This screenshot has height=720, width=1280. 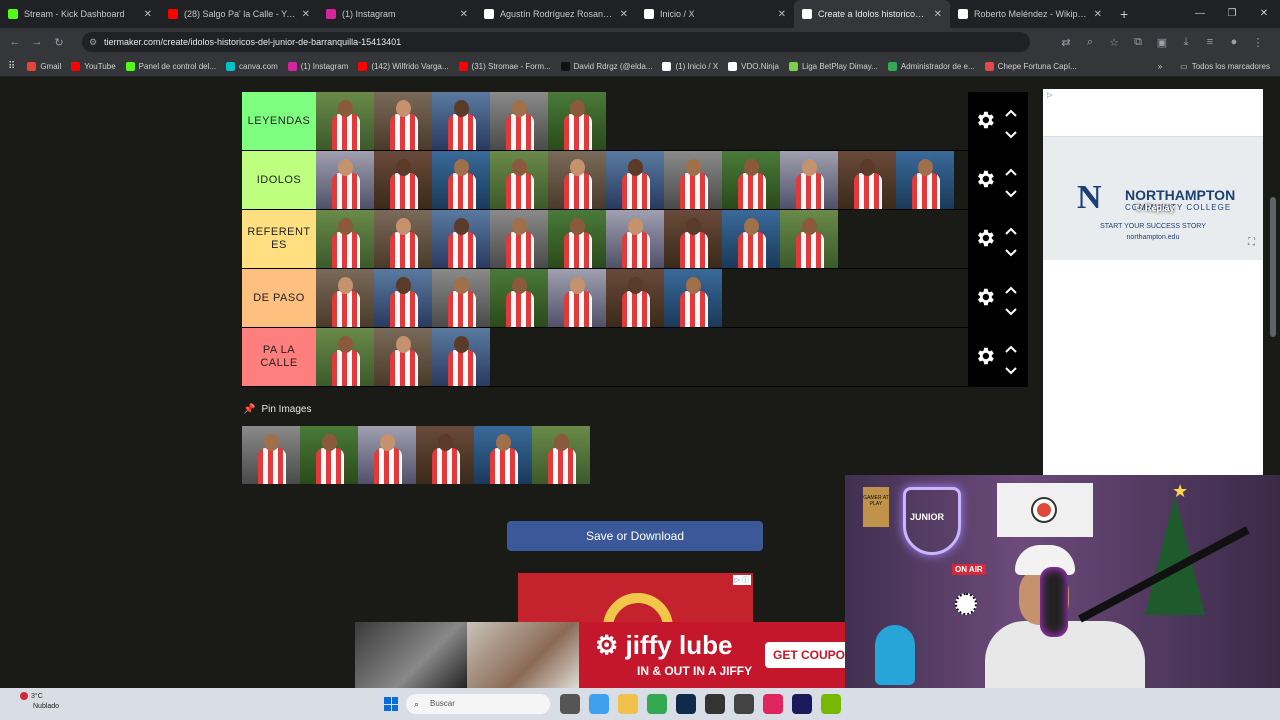 I want to click on site-info-icon: ⚙, so click(x=93, y=42).